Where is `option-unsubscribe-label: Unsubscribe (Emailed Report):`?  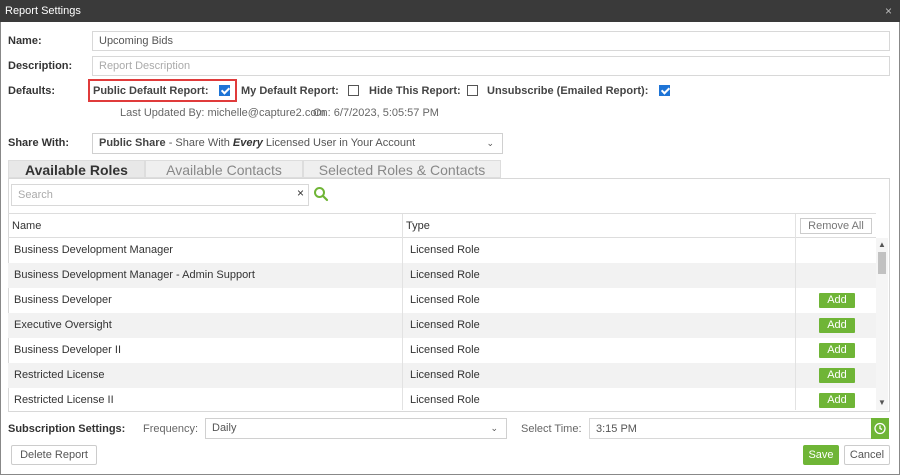
option-unsubscribe-label: Unsubscribe (Emailed Report): is located at coordinates (568, 91).